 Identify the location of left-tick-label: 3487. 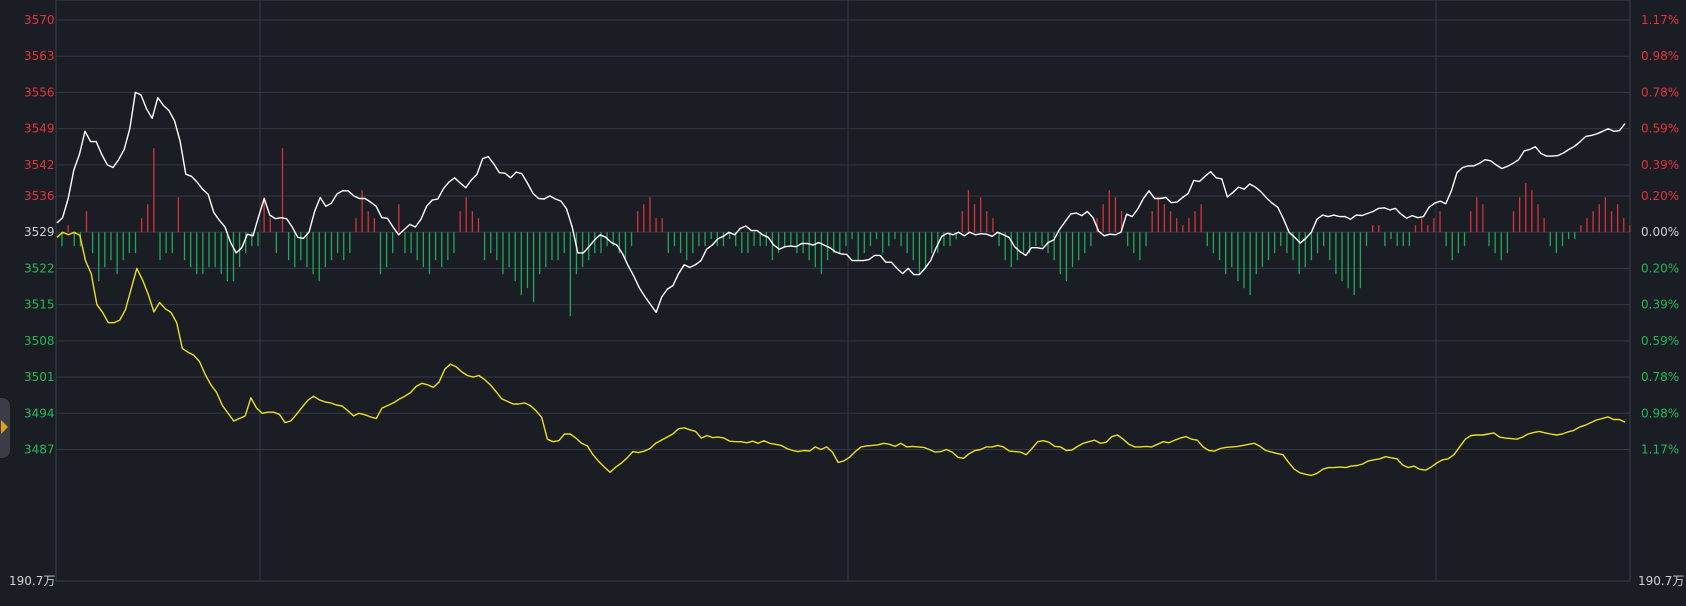
(39, 450).